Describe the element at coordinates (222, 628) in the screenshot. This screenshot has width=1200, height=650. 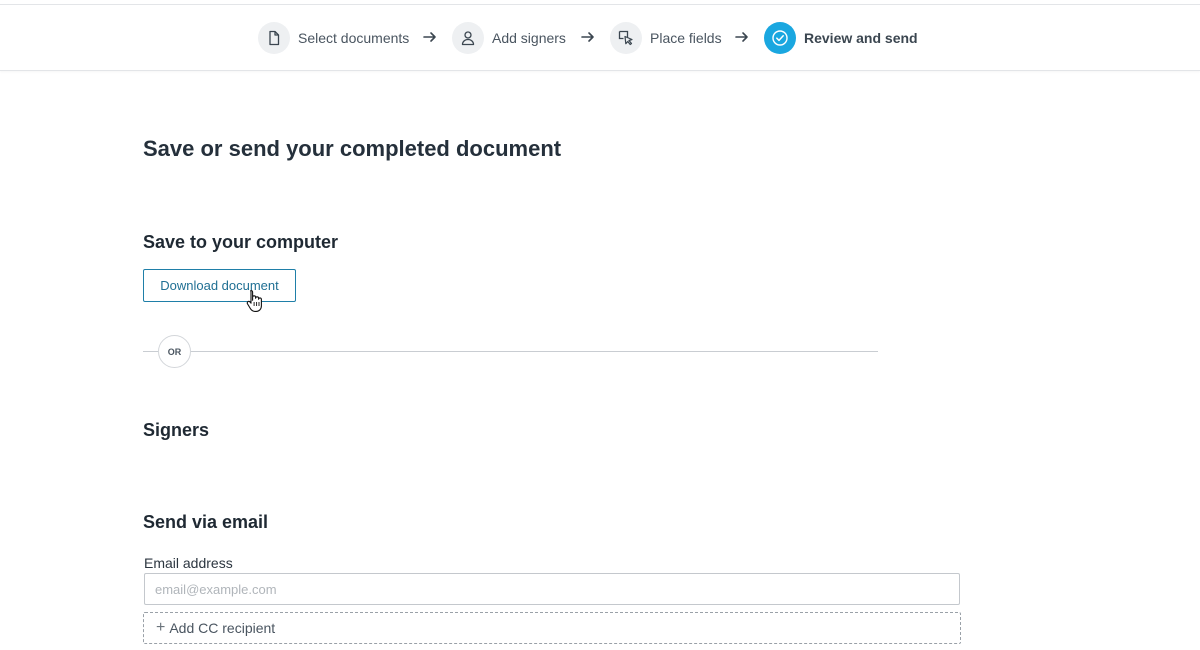
I see `add-cc-label: Add CC recipient` at that location.